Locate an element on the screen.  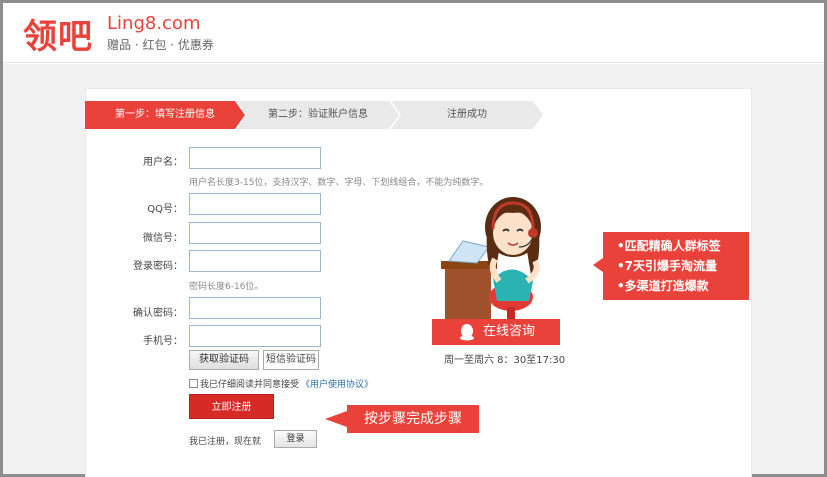
username-label: 用户名： is located at coordinates (163, 162).